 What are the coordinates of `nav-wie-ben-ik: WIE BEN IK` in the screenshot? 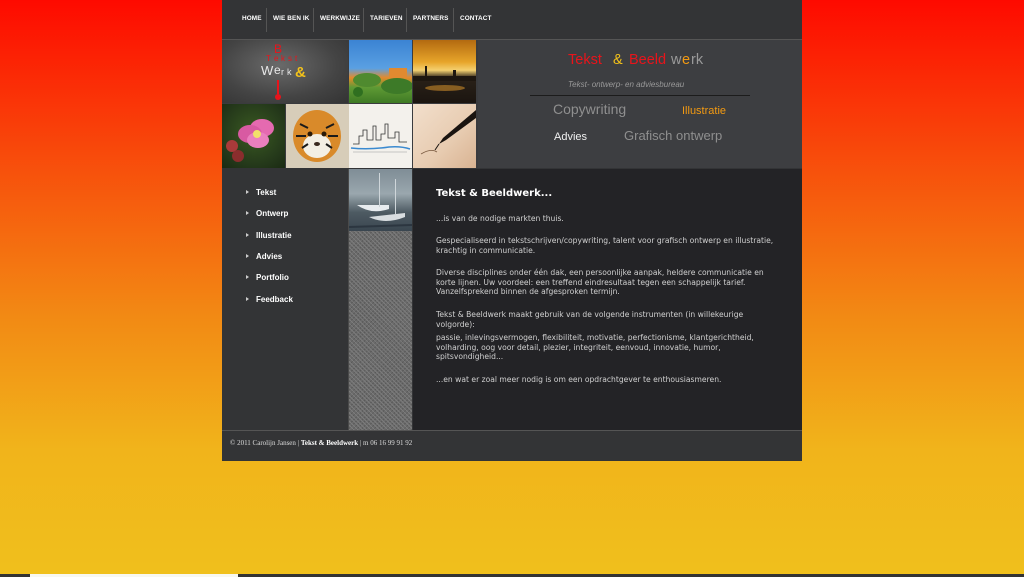 It's located at (291, 16).